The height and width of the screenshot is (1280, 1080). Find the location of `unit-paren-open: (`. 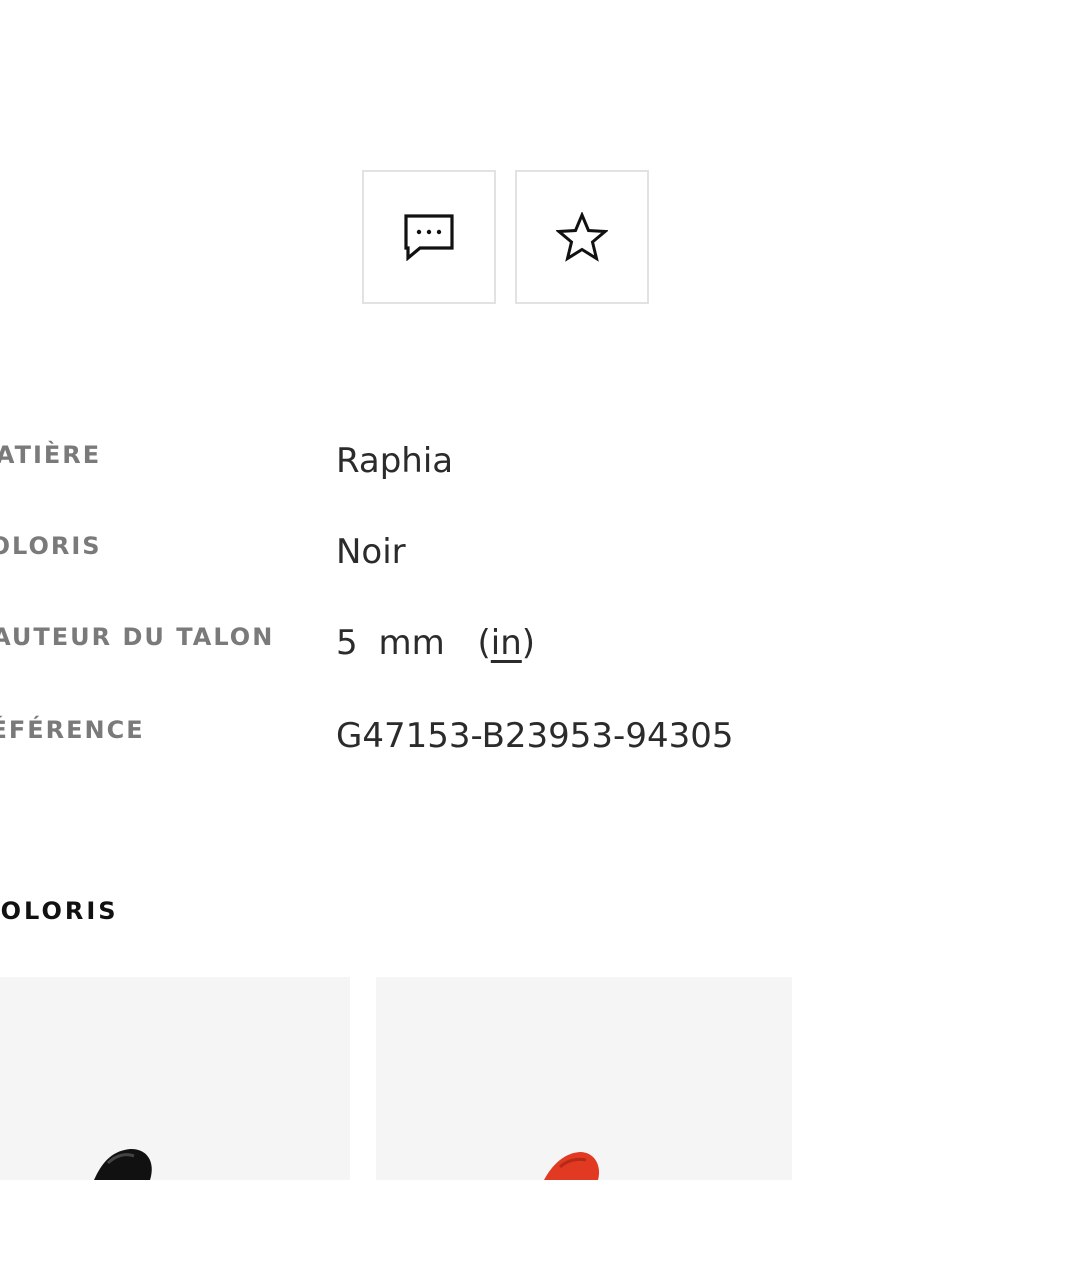

unit-paren-open: ( is located at coordinates (484, 643).